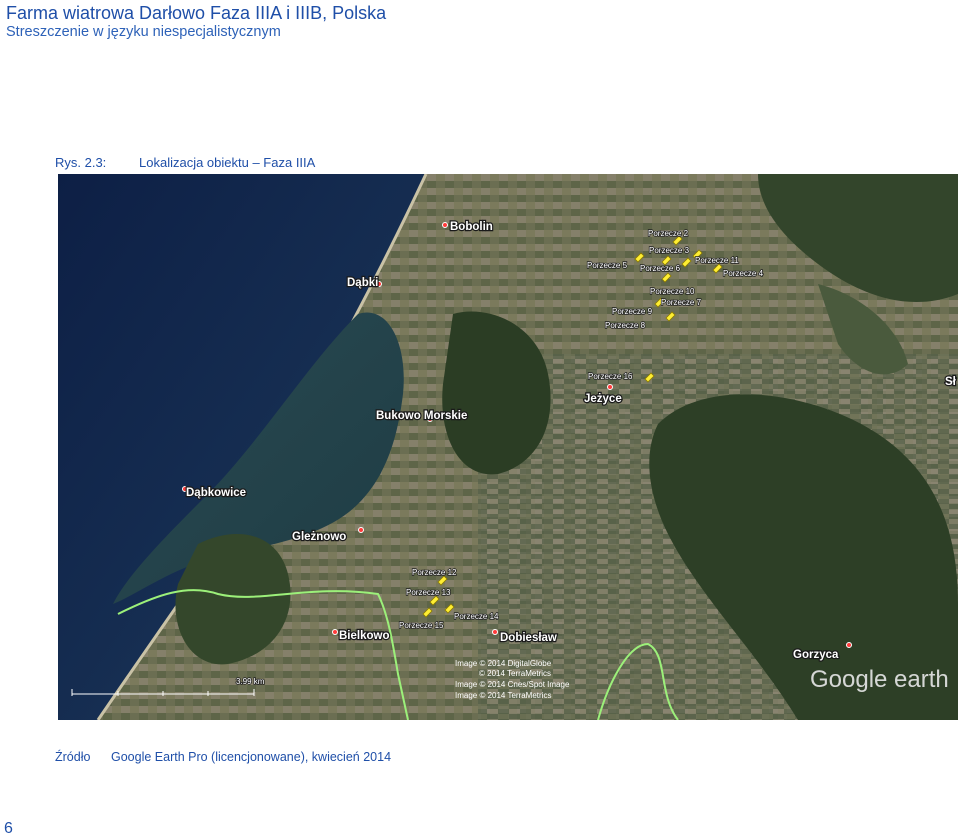  Describe the element at coordinates (951, 382) in the screenshot. I see `place-label-sl: Sł` at that location.